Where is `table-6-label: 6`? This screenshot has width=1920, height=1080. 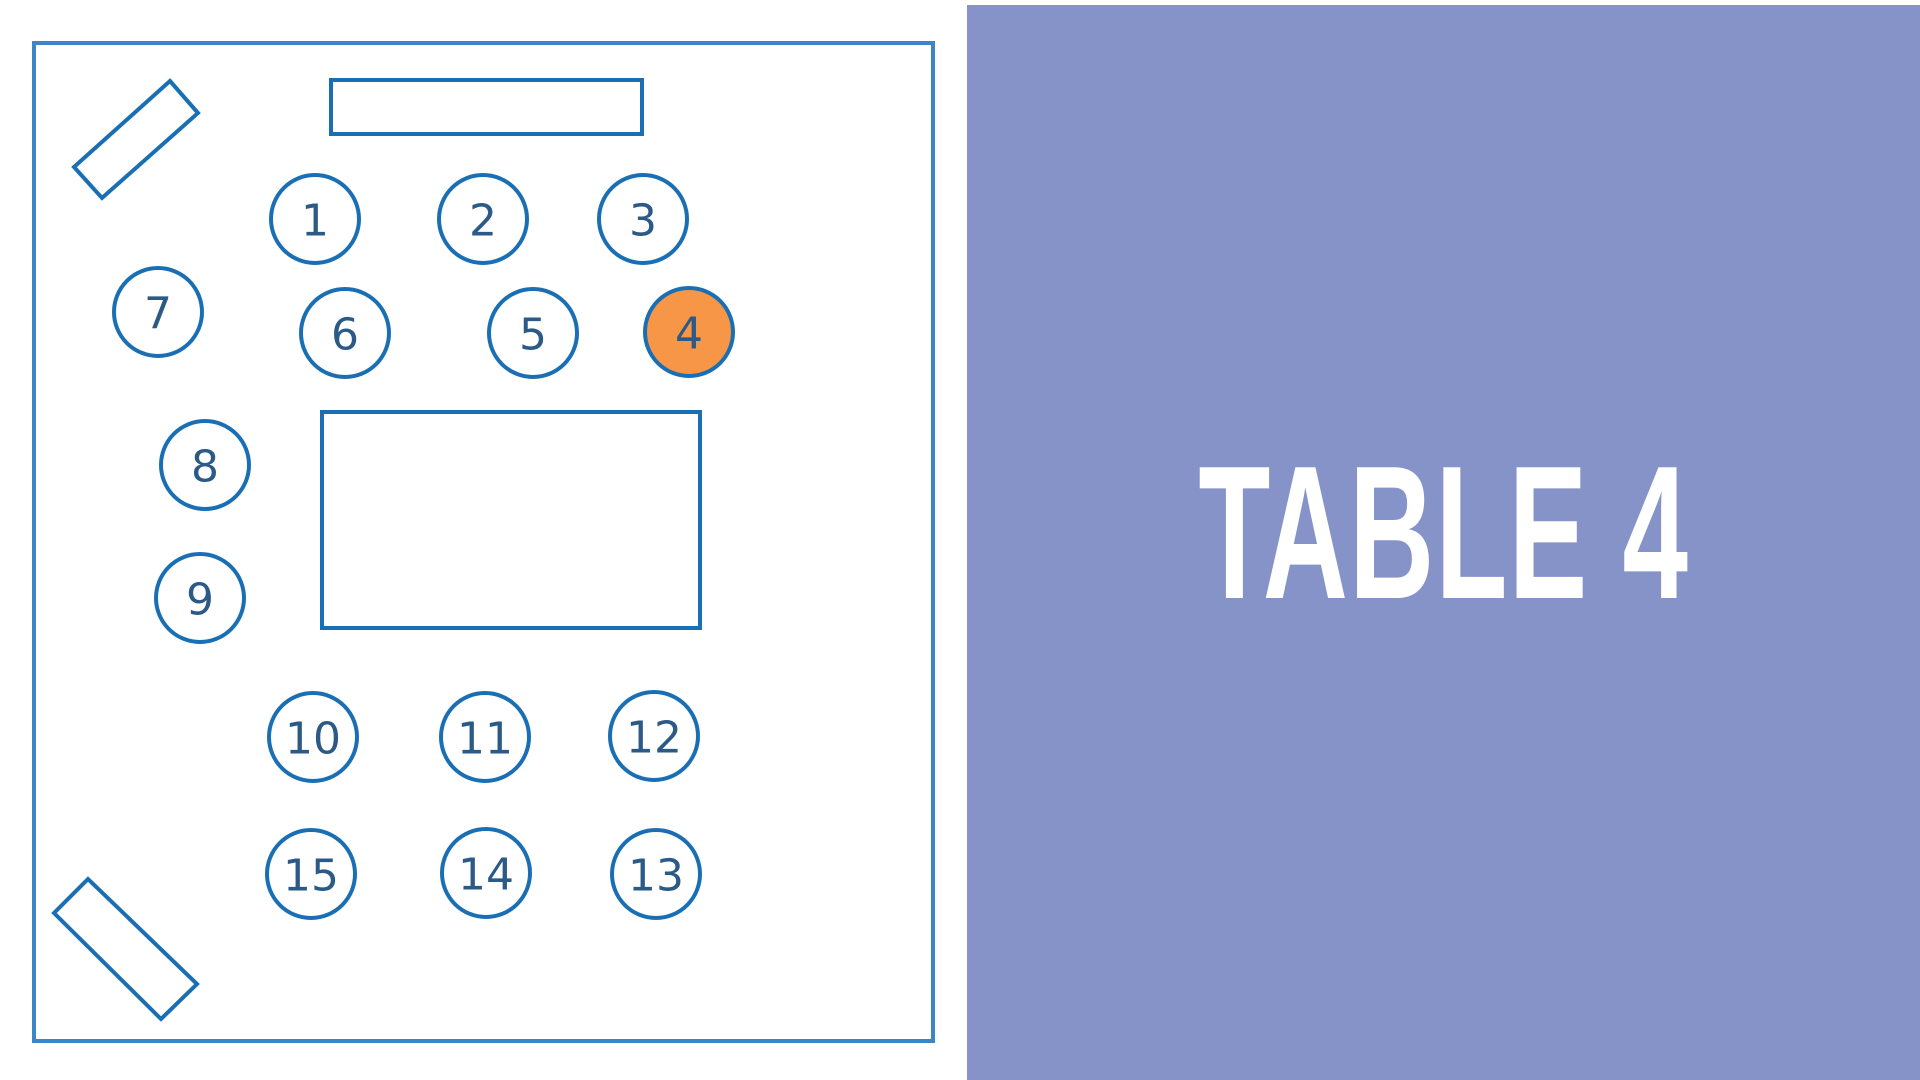 table-6-label: 6 is located at coordinates (345, 335).